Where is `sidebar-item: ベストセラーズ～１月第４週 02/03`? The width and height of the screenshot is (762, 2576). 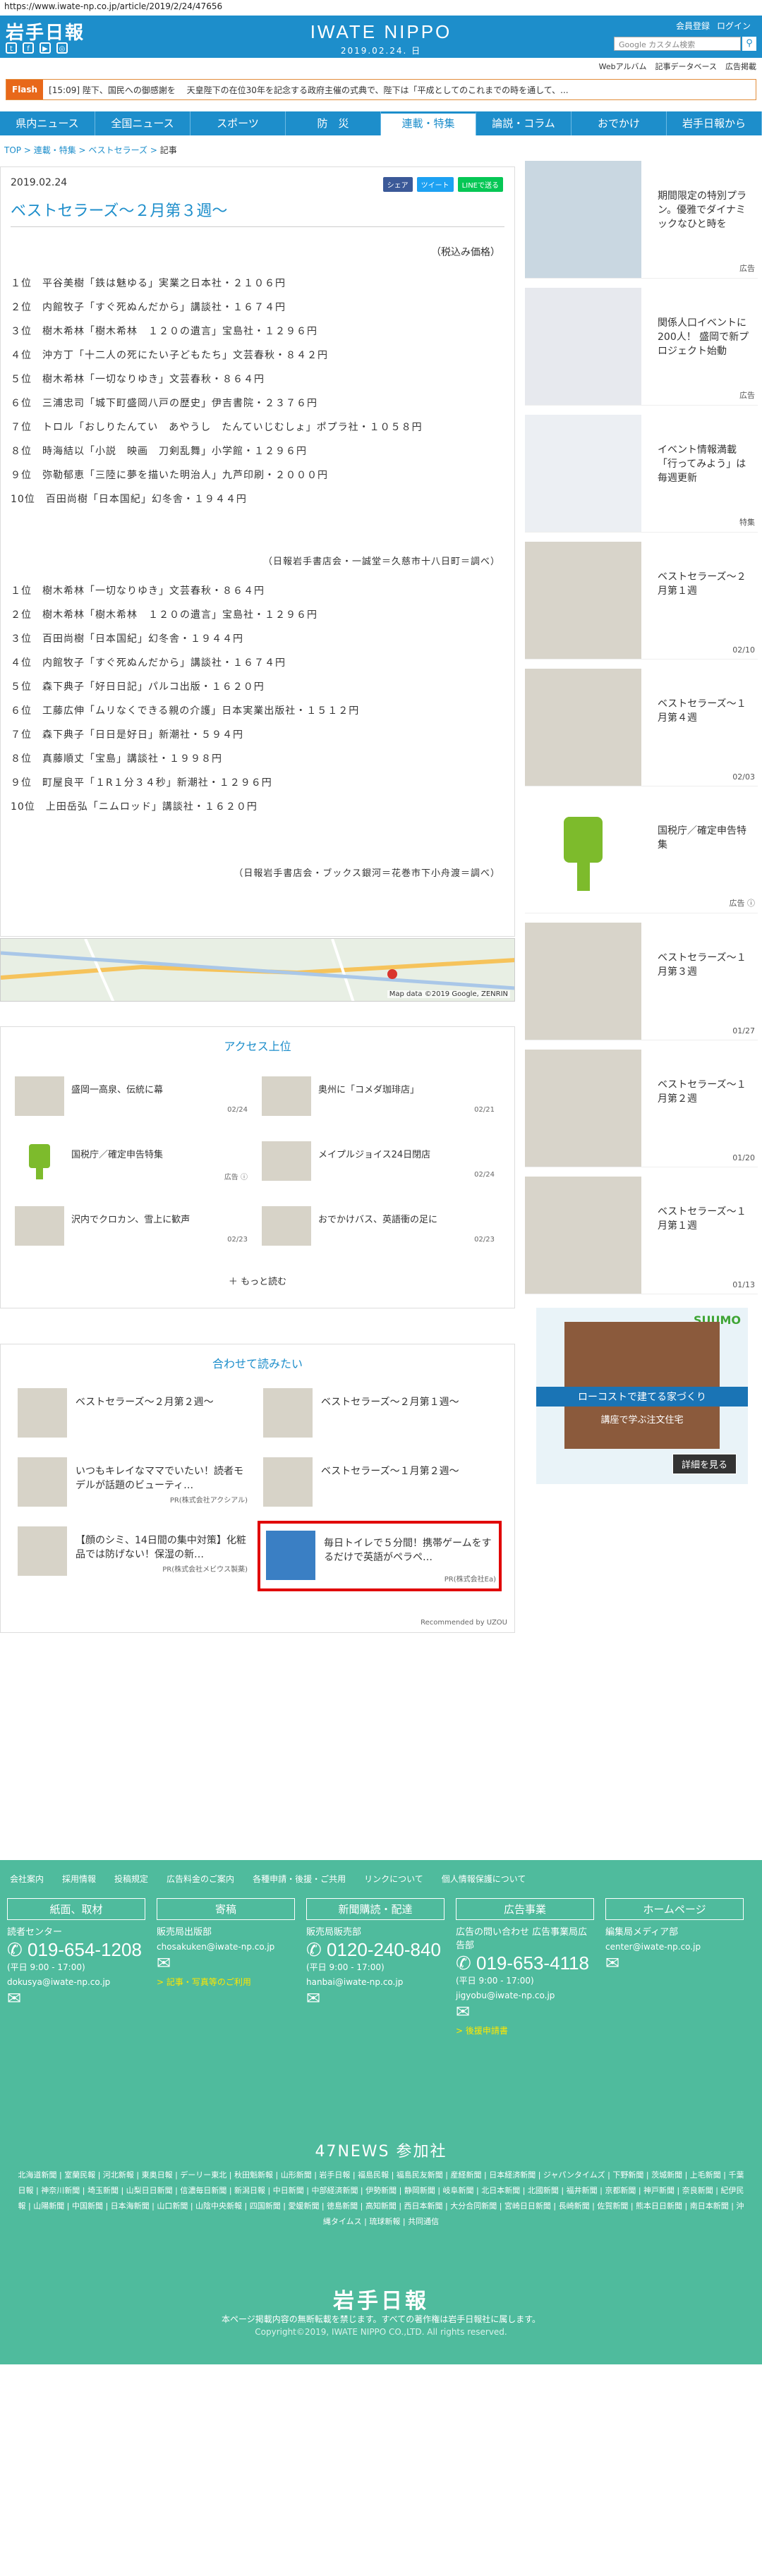 sidebar-item: ベストセラーズ～１月第４週 02/03 is located at coordinates (641, 728).